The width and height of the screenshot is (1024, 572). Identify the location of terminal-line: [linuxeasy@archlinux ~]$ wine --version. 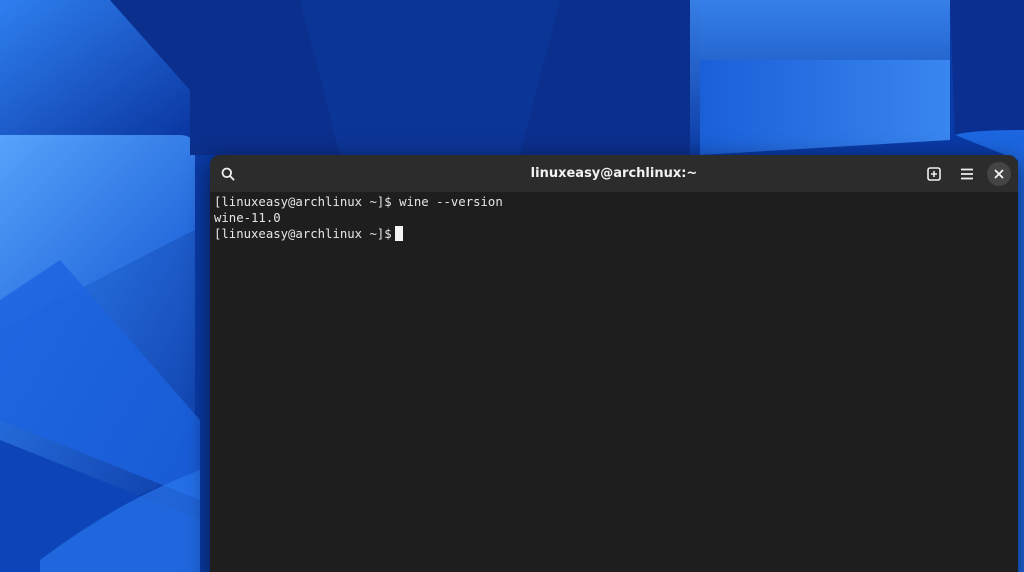
(358, 202).